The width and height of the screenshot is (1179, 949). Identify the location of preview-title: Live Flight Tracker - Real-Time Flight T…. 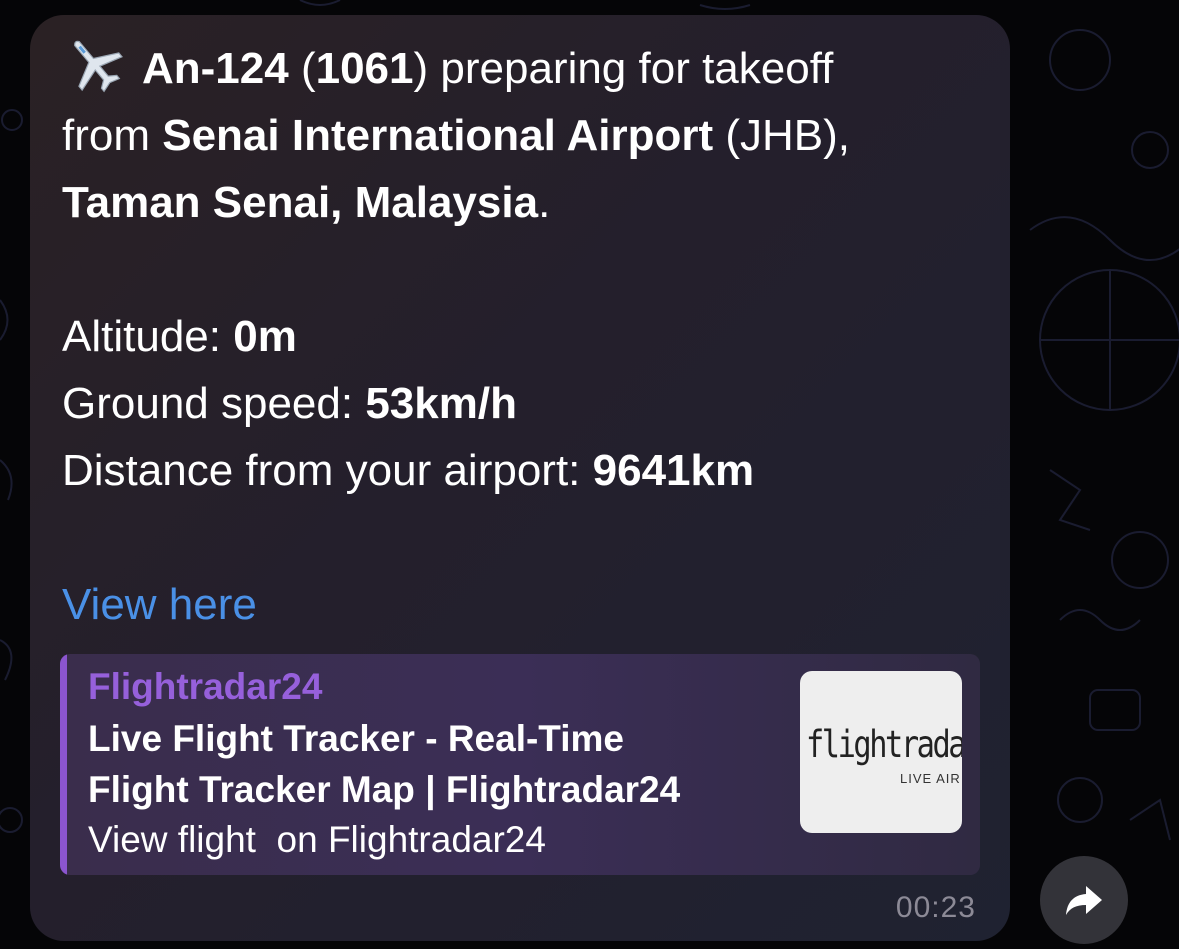
(433, 764).